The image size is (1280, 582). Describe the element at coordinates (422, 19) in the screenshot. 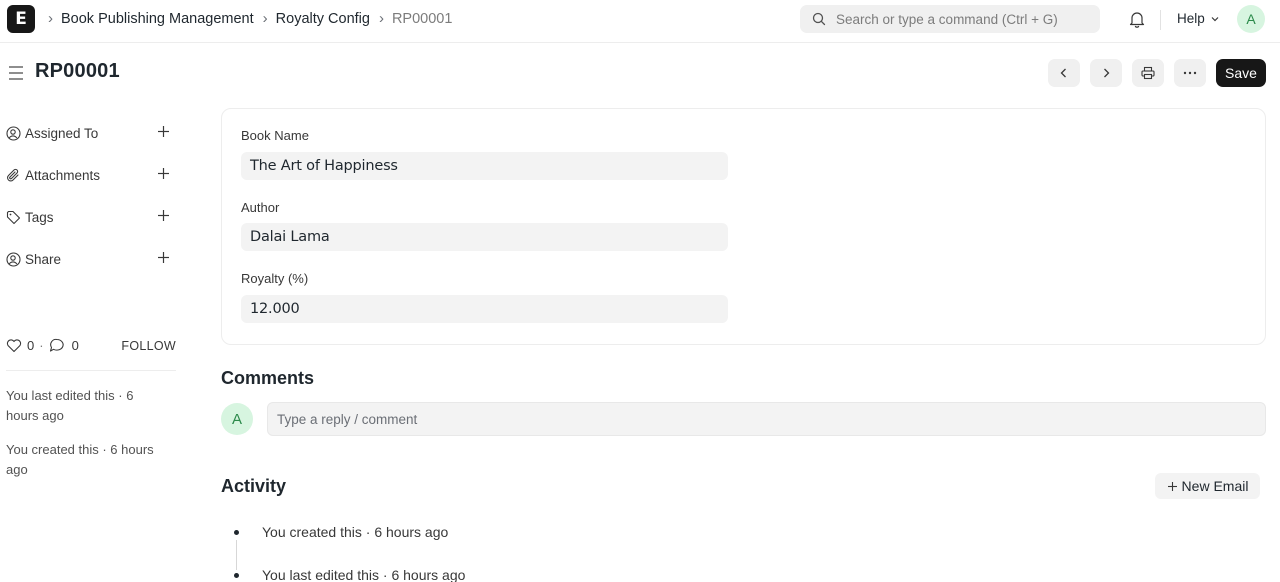

I see `breadcrumb-document: RP00001` at that location.